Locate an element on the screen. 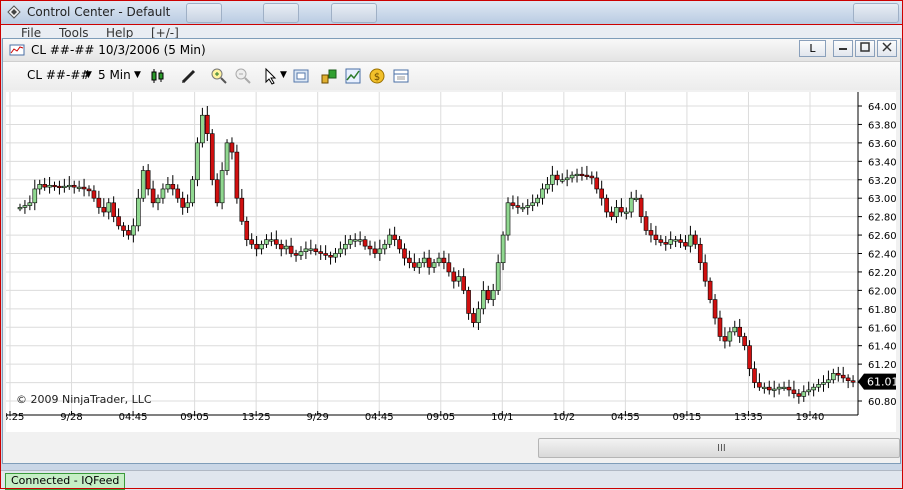 The image size is (903, 490). instrument-dropdown-icon: ▼ is located at coordinates (88, 75).